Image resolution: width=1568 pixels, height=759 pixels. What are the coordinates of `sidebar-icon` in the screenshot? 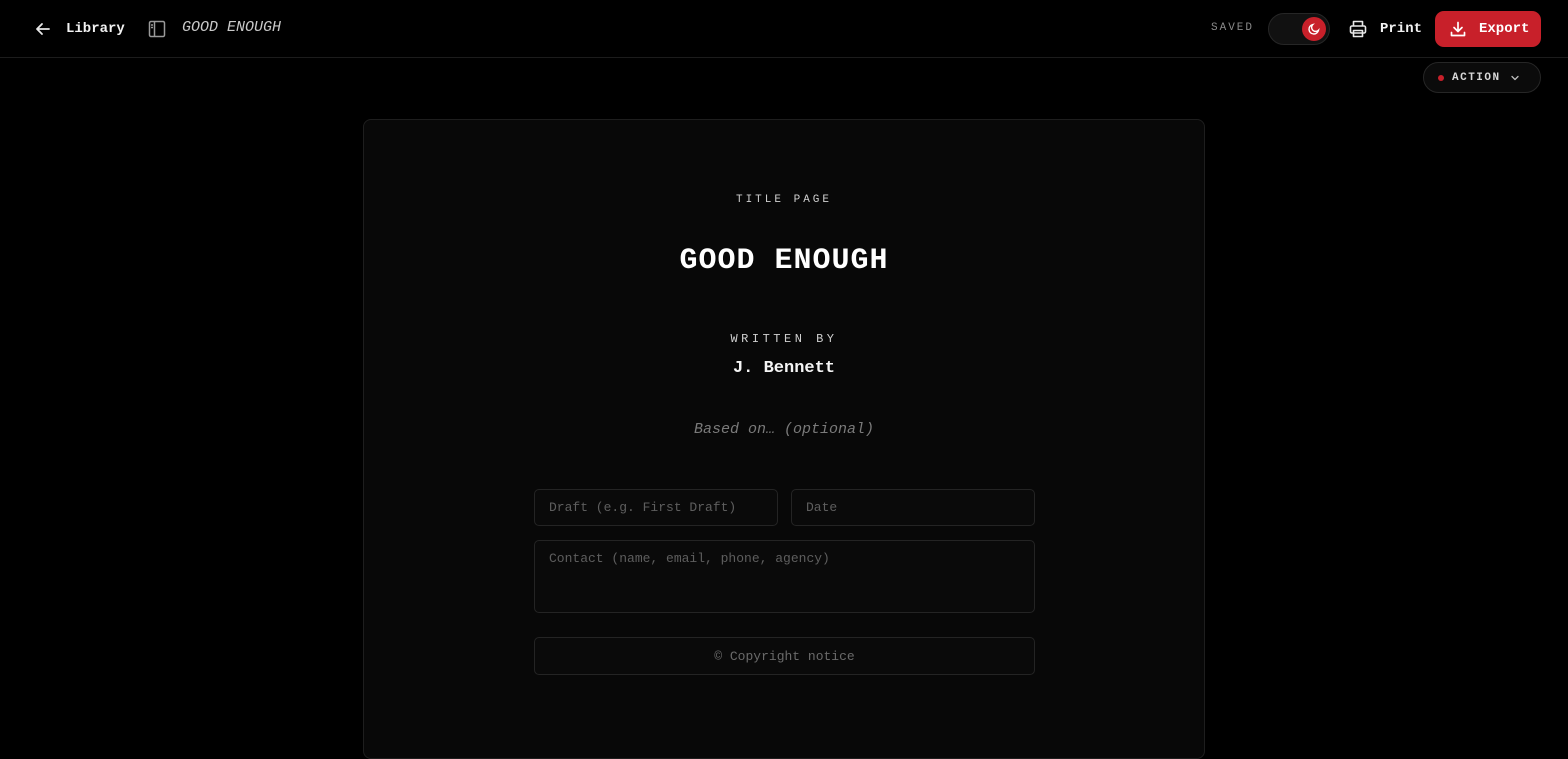 It's located at (157, 29).